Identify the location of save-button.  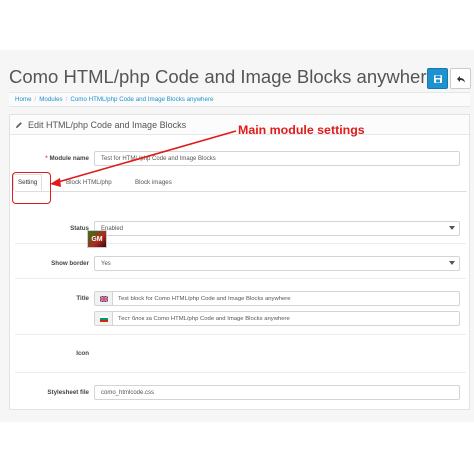
(437, 78).